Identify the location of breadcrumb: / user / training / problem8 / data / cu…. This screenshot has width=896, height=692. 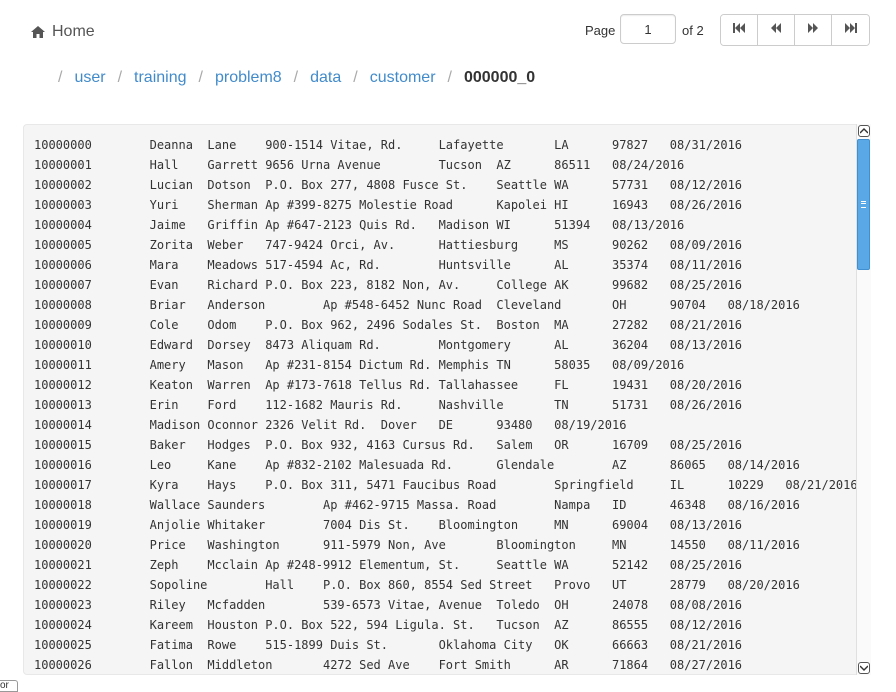
(296, 78).